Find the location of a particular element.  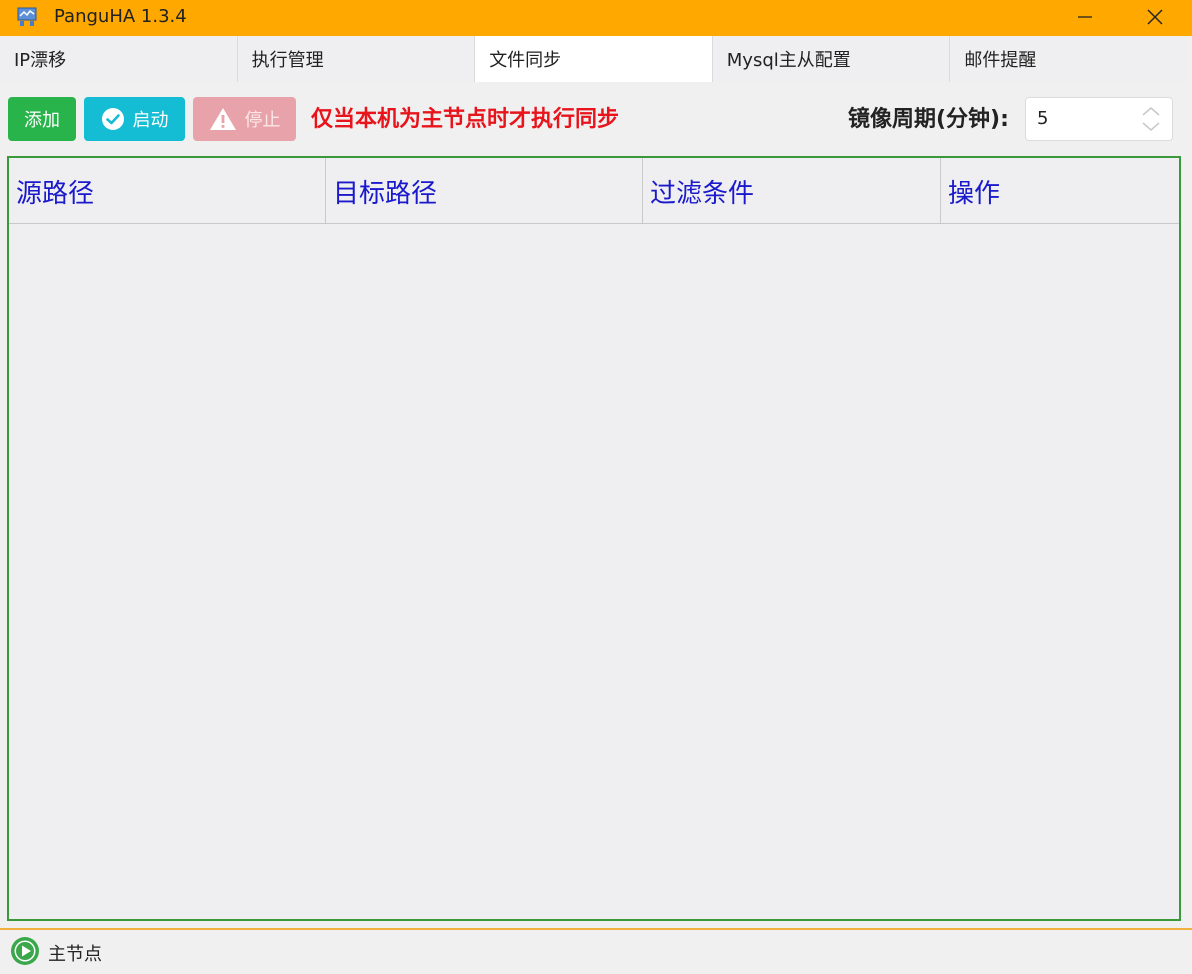

start-button-label: 启动 is located at coordinates (150, 120).